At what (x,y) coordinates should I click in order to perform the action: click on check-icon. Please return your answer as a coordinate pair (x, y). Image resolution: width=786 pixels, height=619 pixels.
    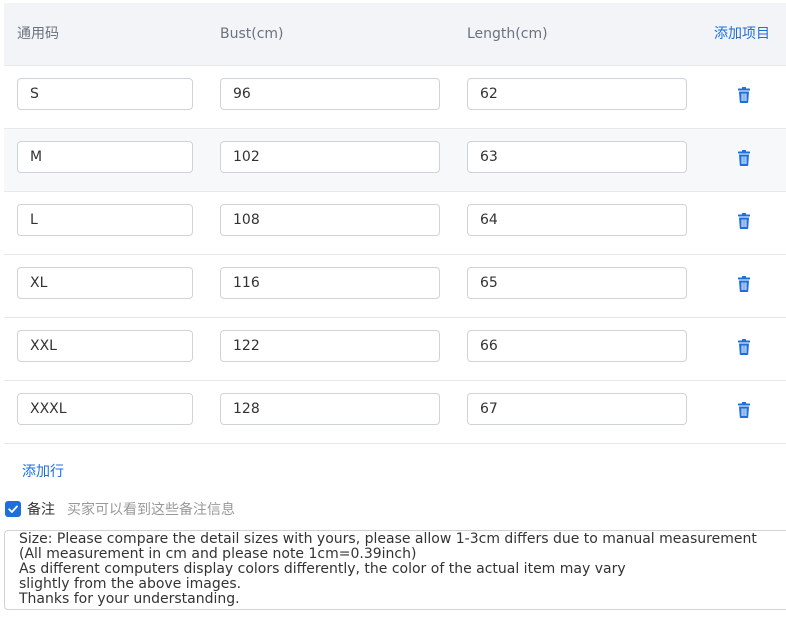
    Looking at the image, I should click on (13, 509).